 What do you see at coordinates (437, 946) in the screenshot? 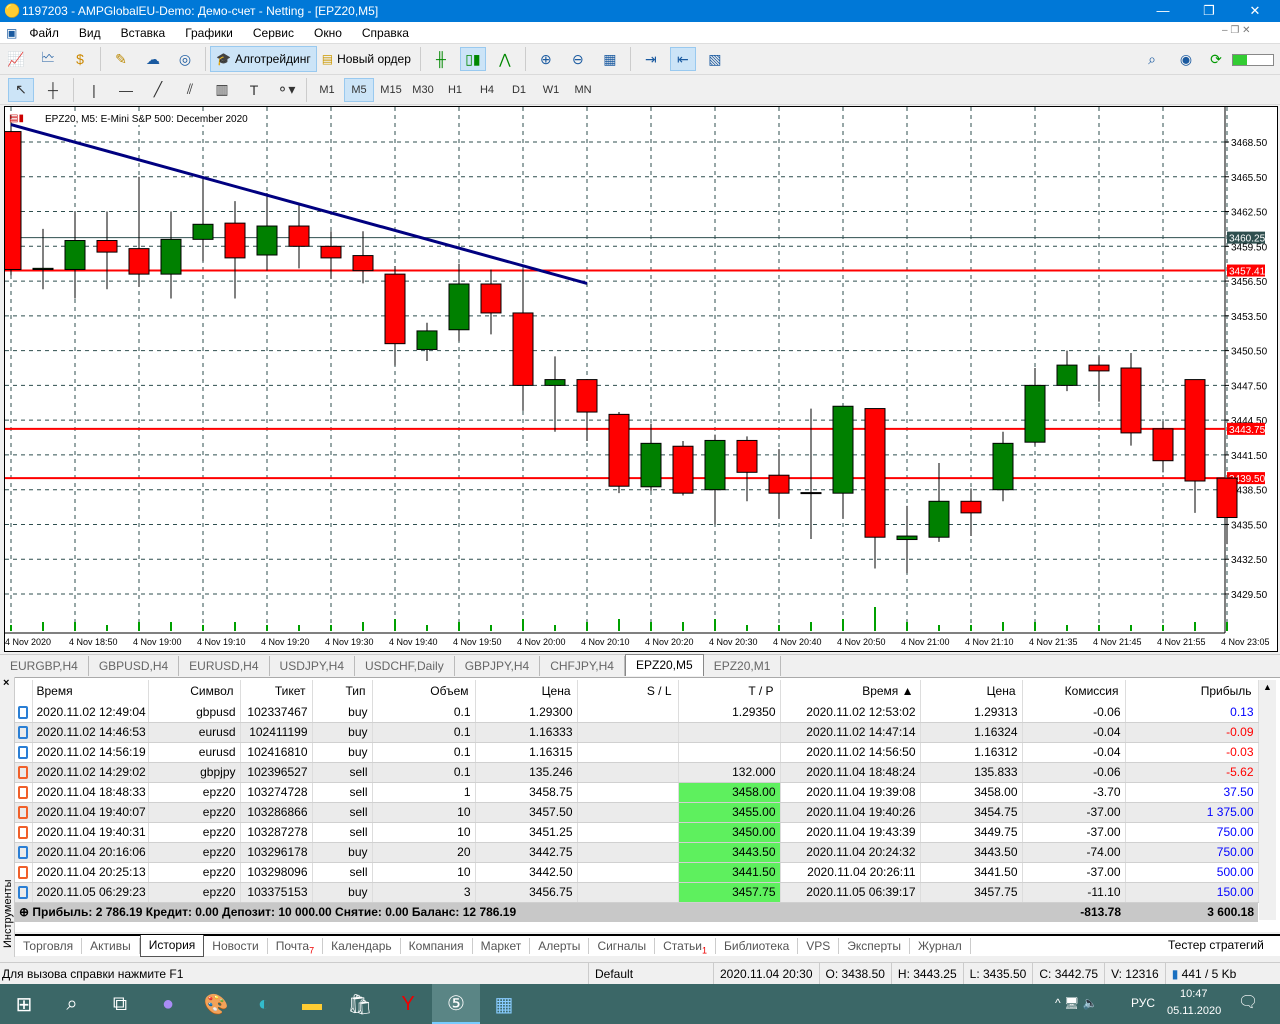
I see `toolbox-tab: Компания` at bounding box center [437, 946].